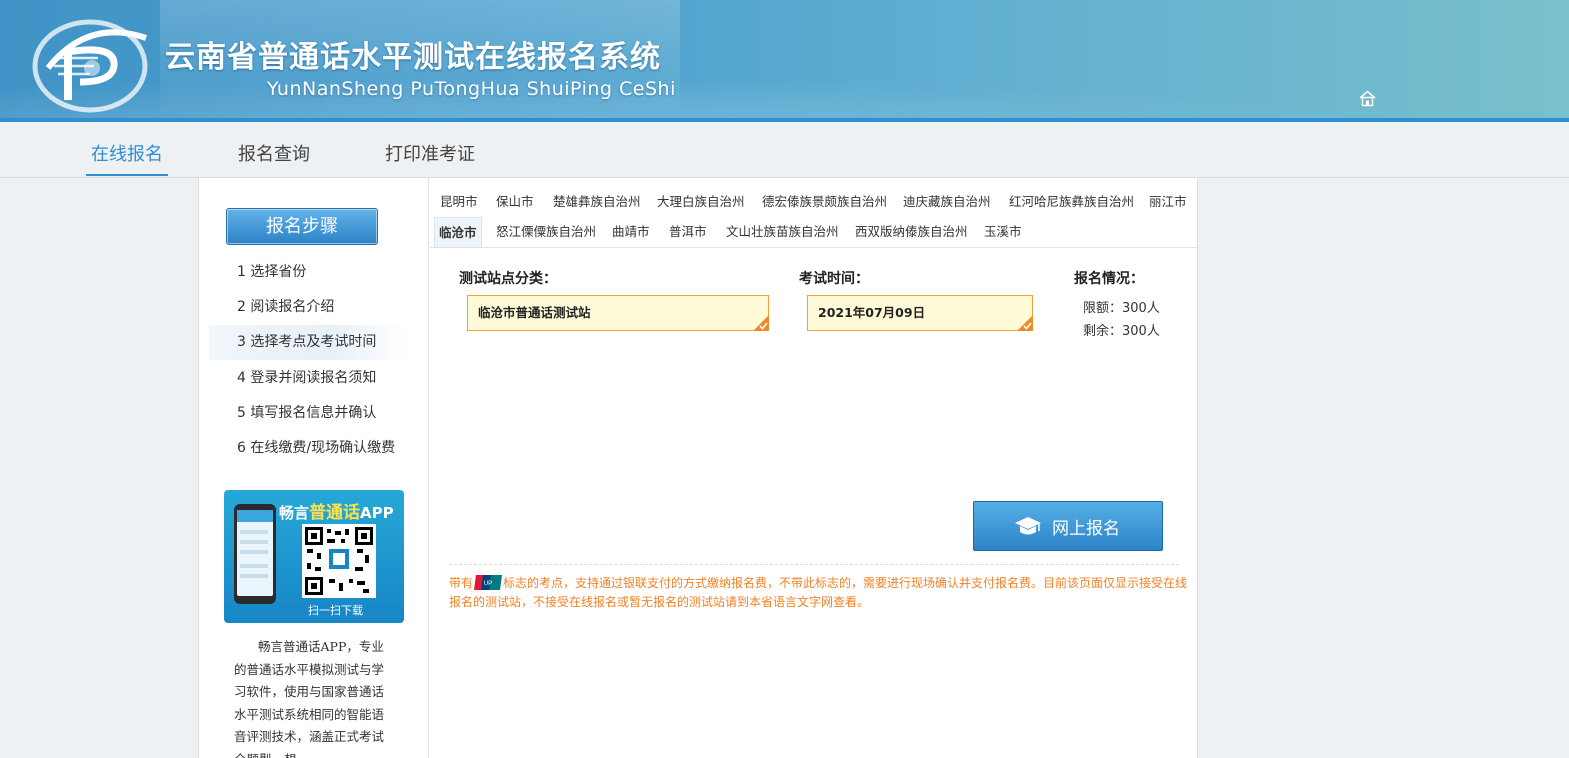  What do you see at coordinates (1109, 279) in the screenshot?
I see `registration-status-label: 报名情况：` at bounding box center [1109, 279].